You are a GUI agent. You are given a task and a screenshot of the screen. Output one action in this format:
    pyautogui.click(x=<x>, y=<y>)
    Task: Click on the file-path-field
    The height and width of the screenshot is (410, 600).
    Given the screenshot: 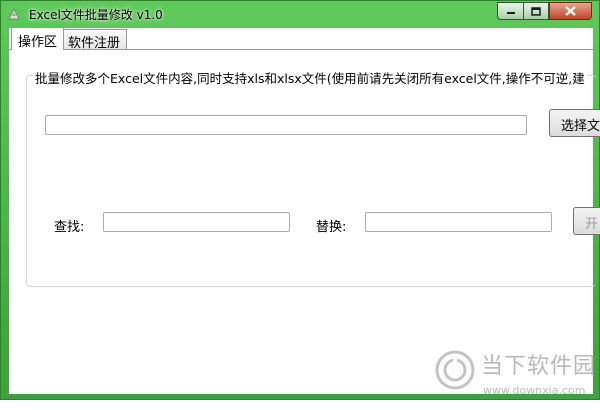 What is the action you would take?
    pyautogui.click(x=286, y=125)
    